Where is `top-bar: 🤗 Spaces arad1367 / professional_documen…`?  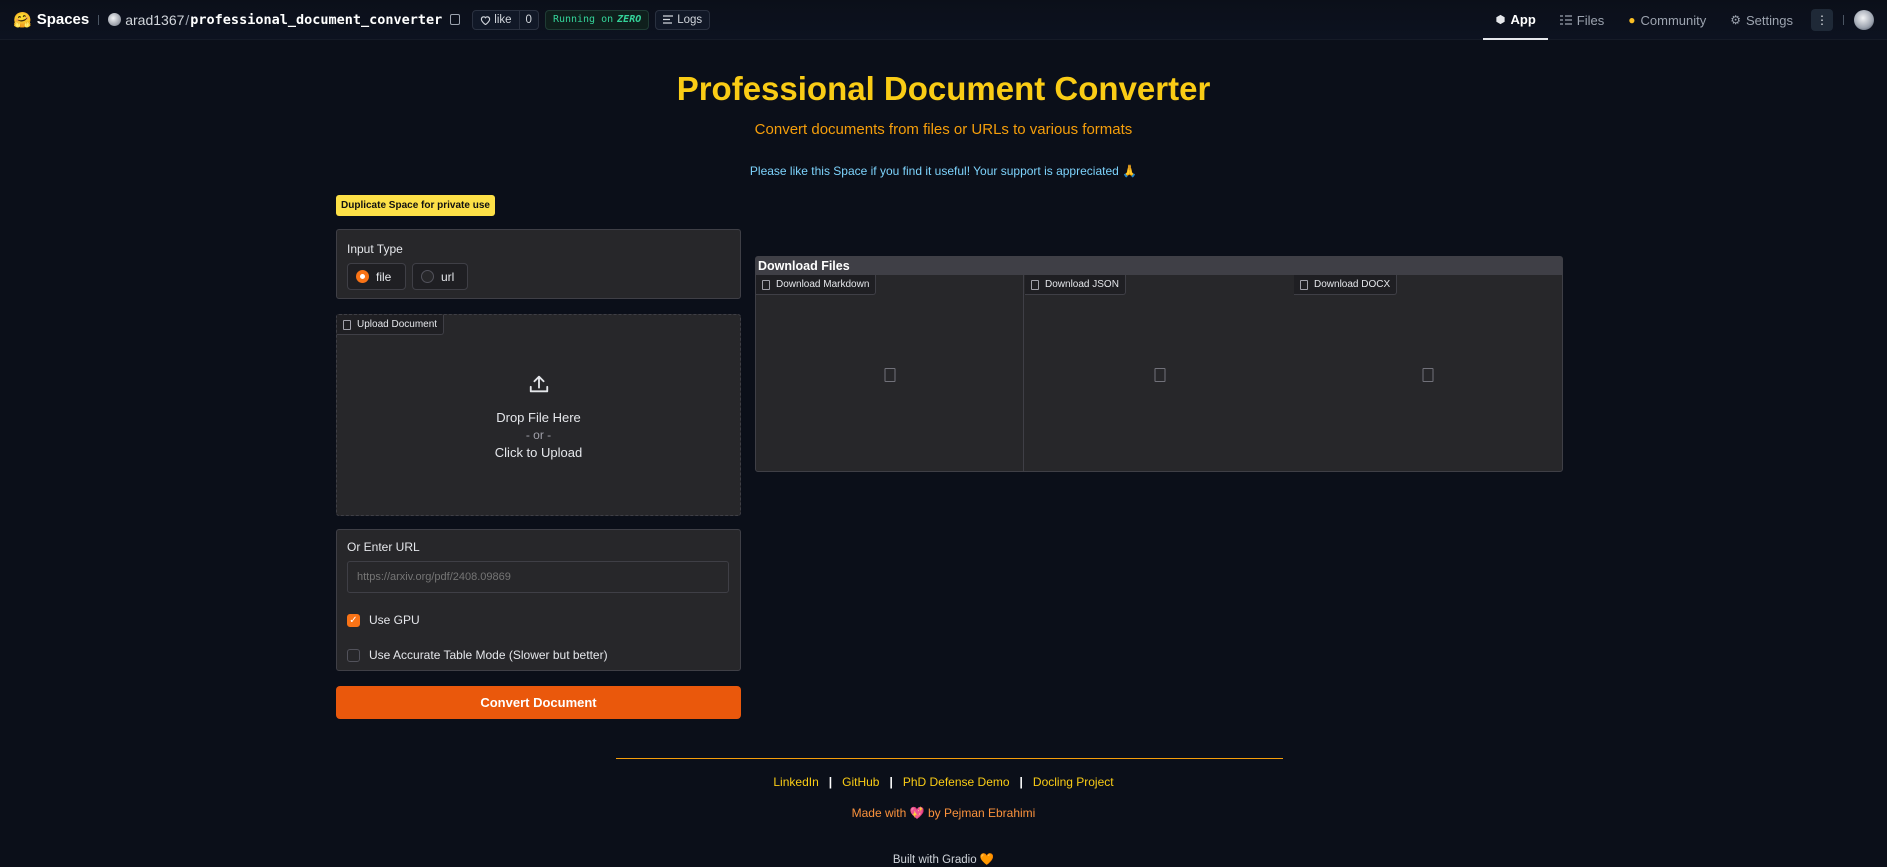
top-bar: 🤗 Spaces arad1367 / professional_documen… is located at coordinates (943, 20).